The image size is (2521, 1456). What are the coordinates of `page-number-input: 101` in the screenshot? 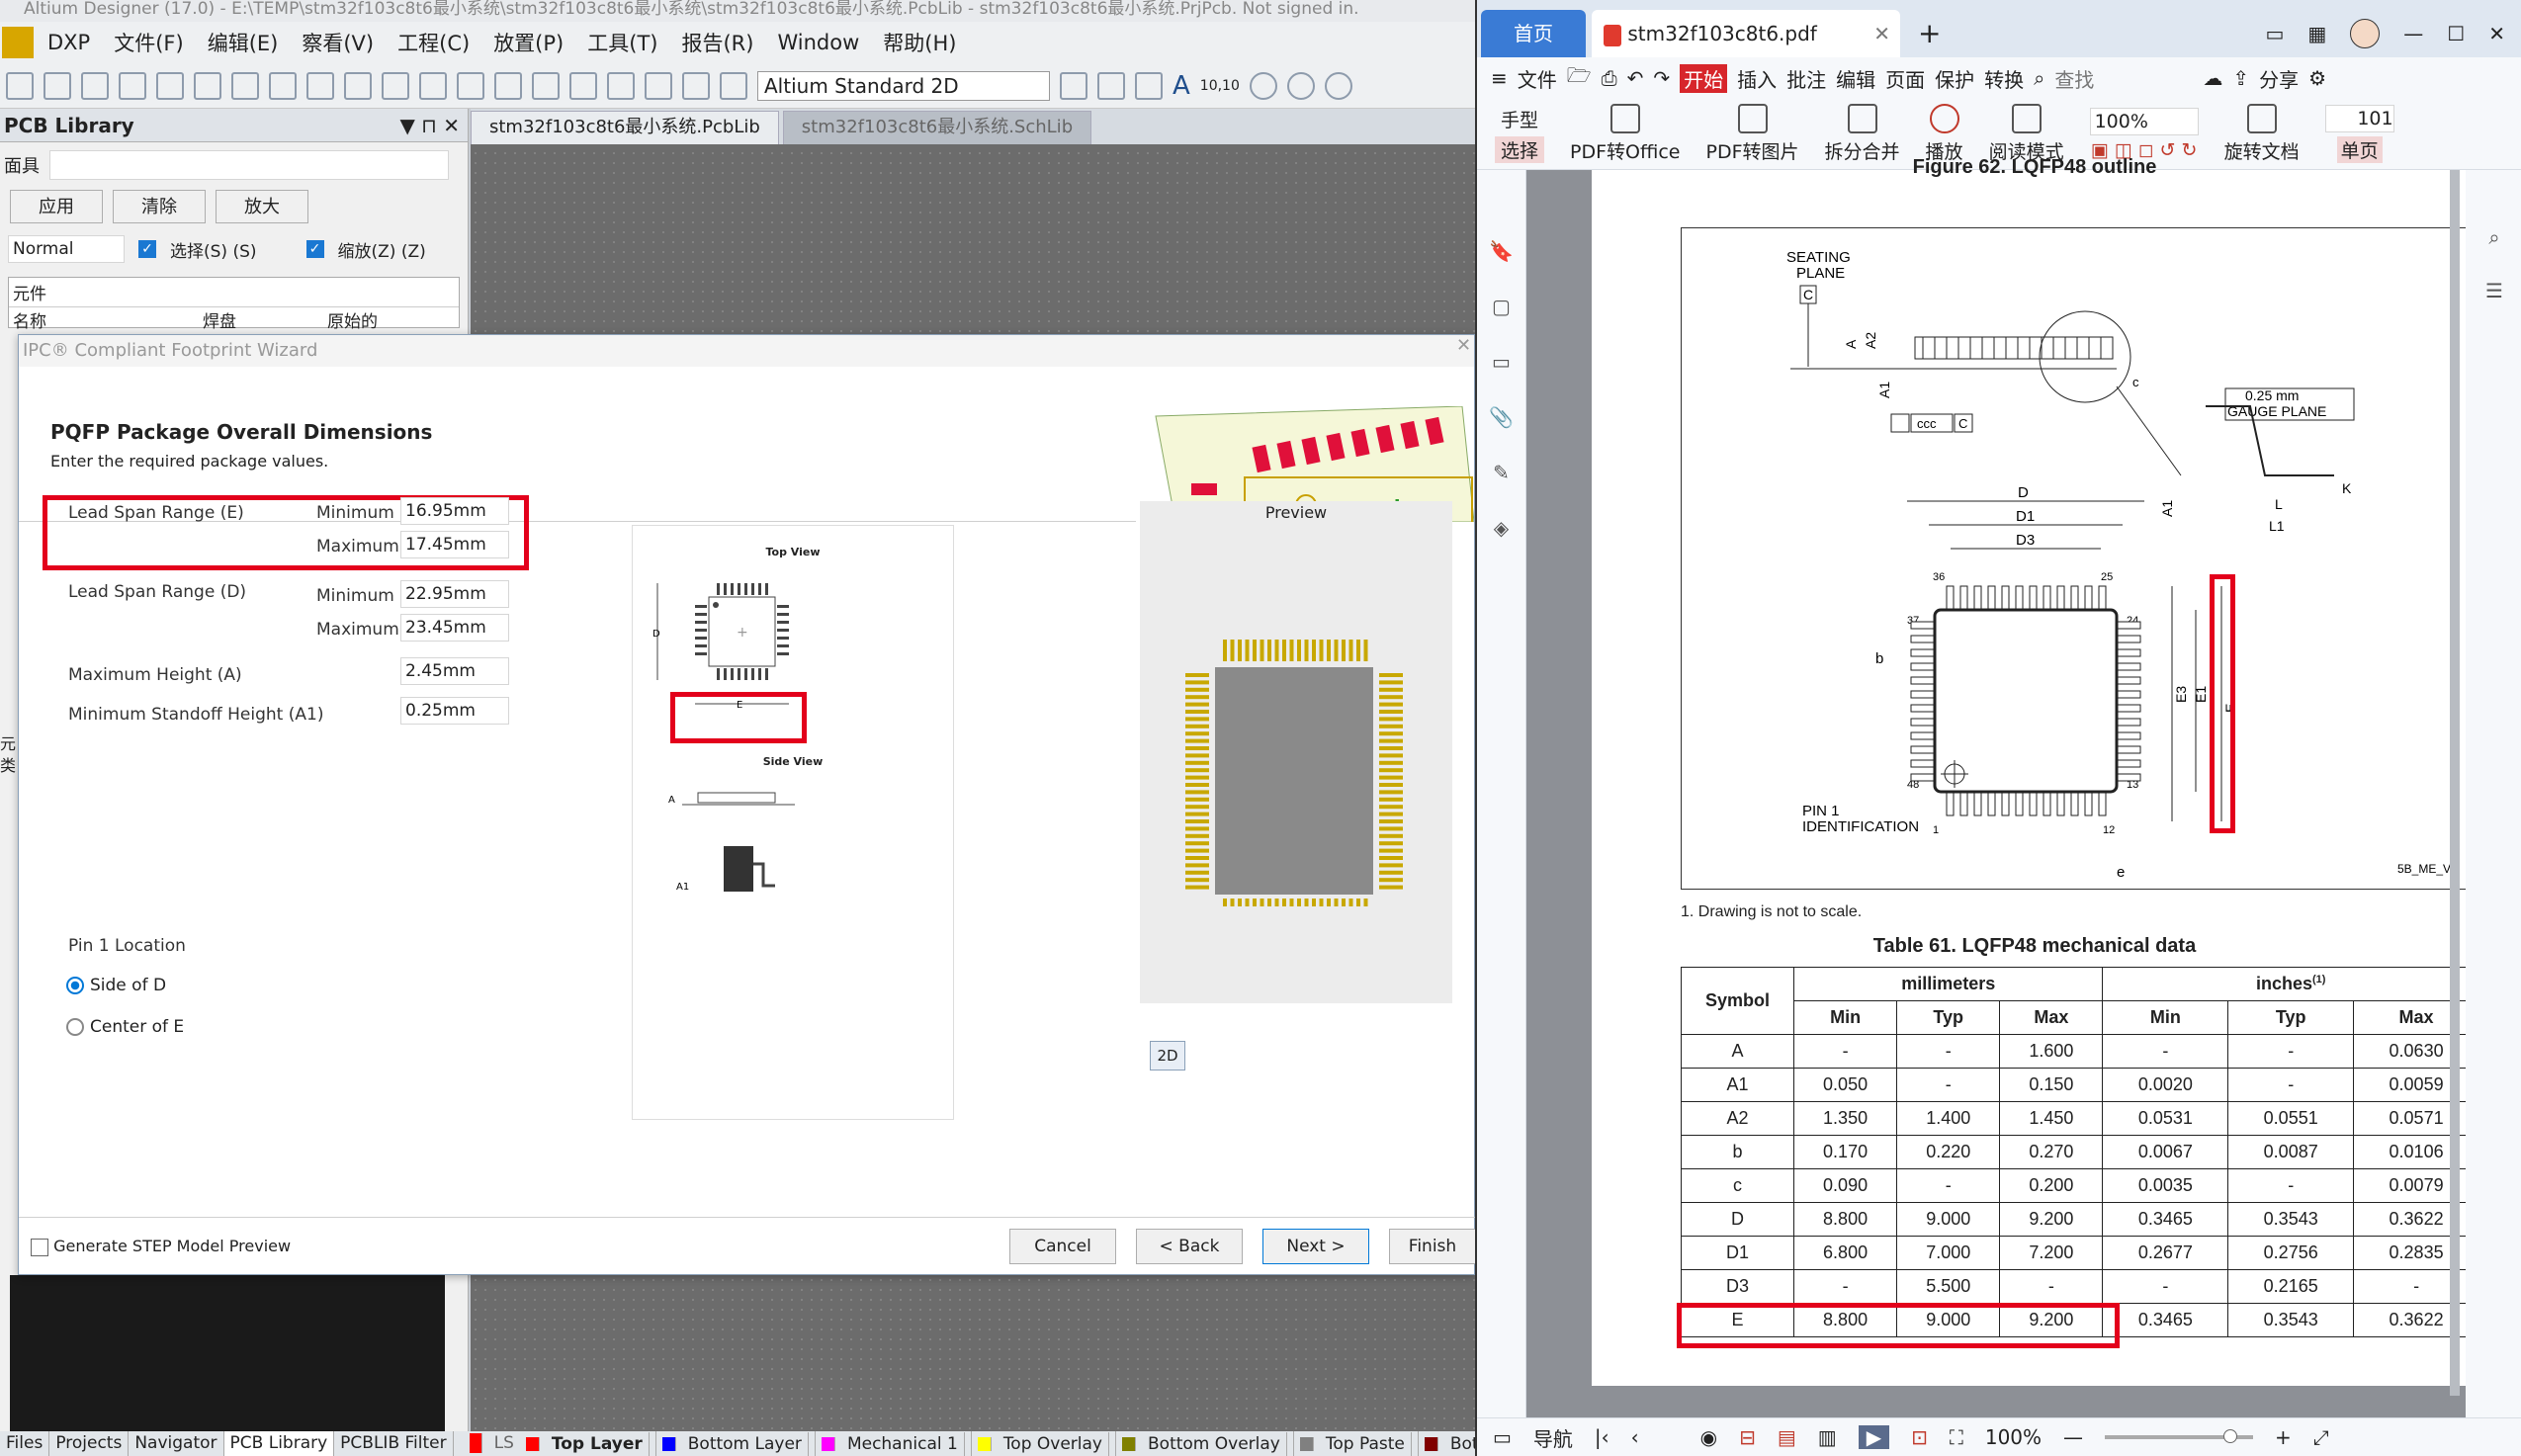 It's located at (2359, 118).